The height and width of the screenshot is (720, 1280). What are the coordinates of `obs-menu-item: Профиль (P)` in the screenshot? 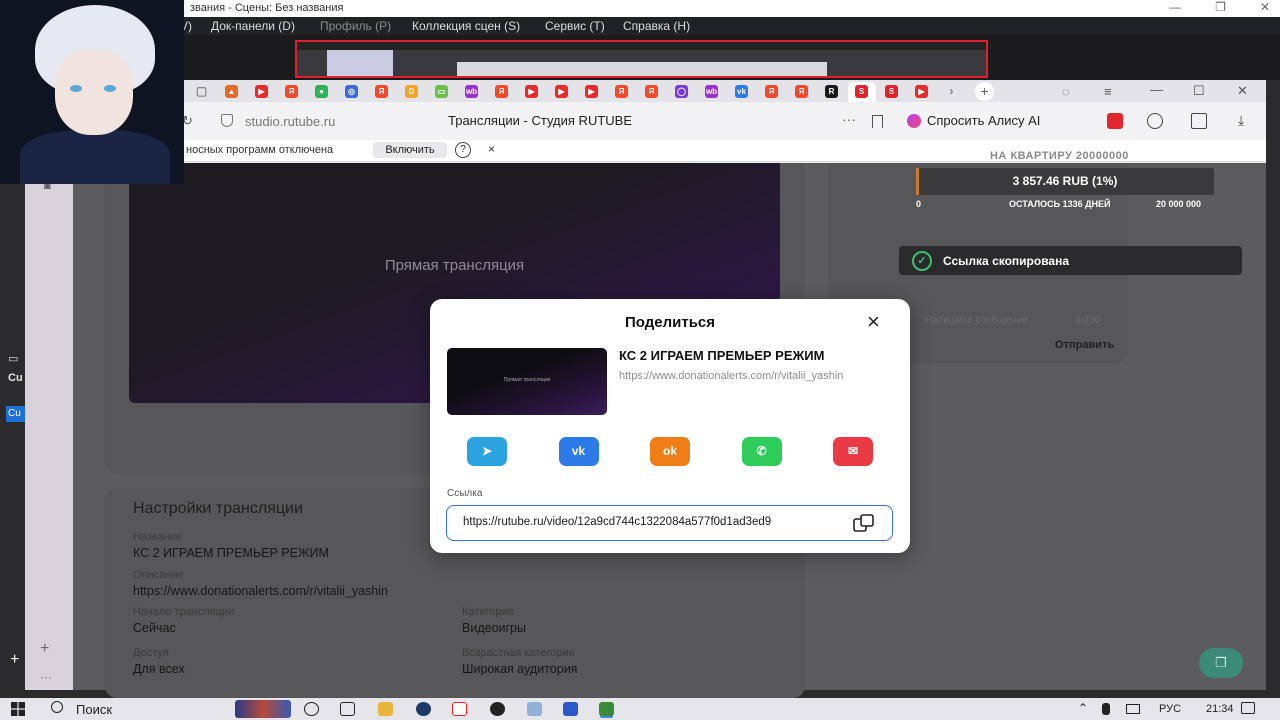 It's located at (355, 26).